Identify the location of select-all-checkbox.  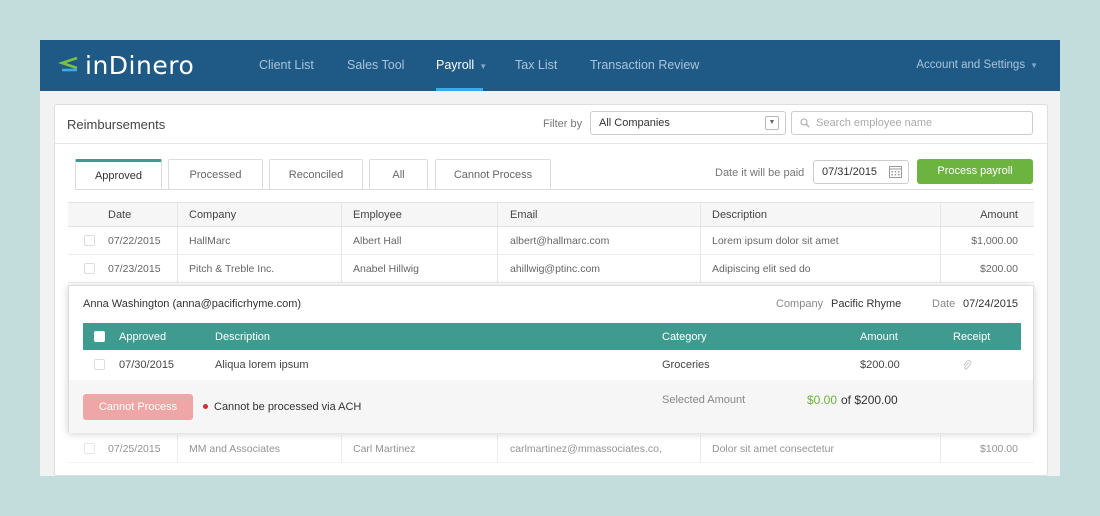
(99, 336).